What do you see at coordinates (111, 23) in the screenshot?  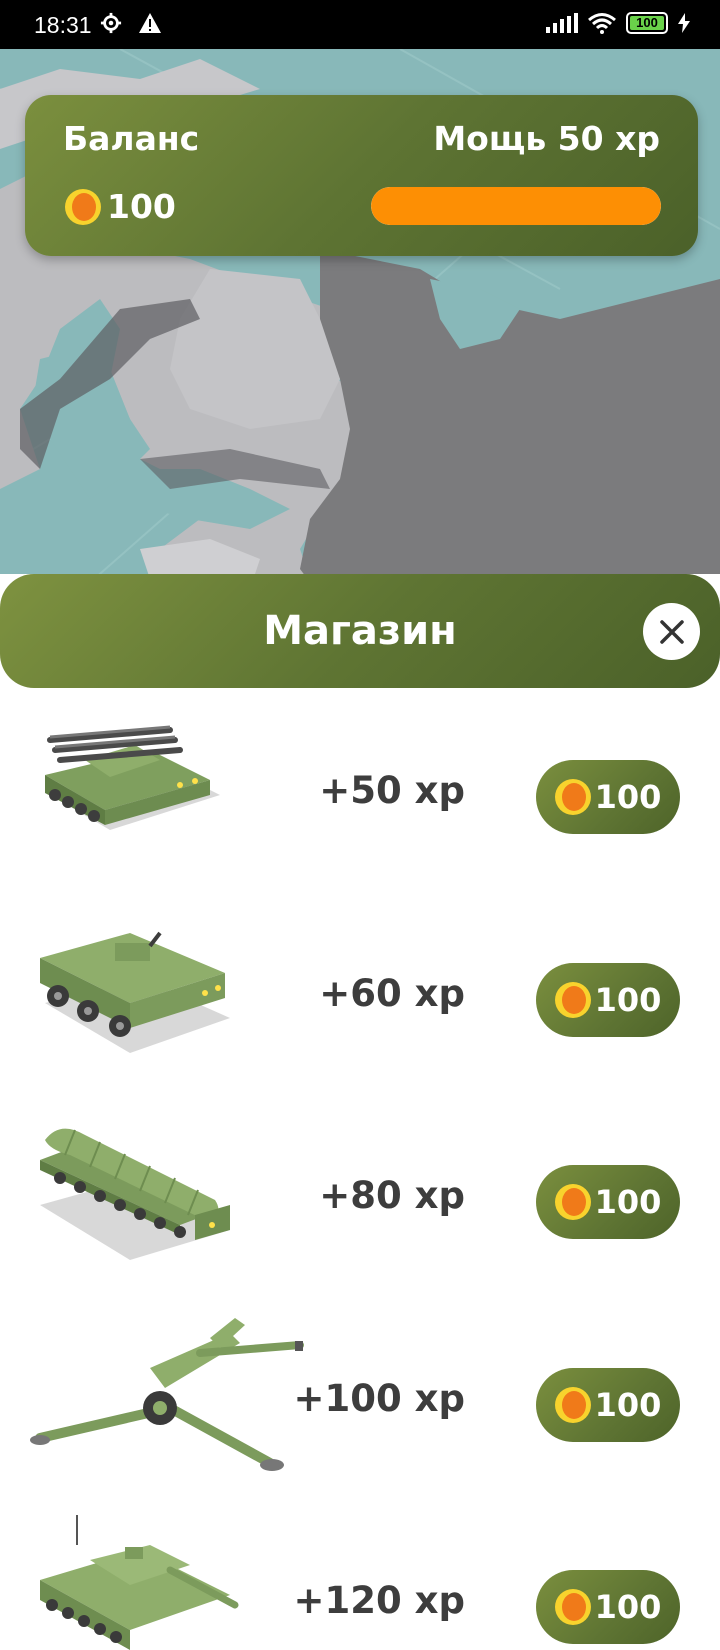 I see `settings-gear-icon` at bounding box center [111, 23].